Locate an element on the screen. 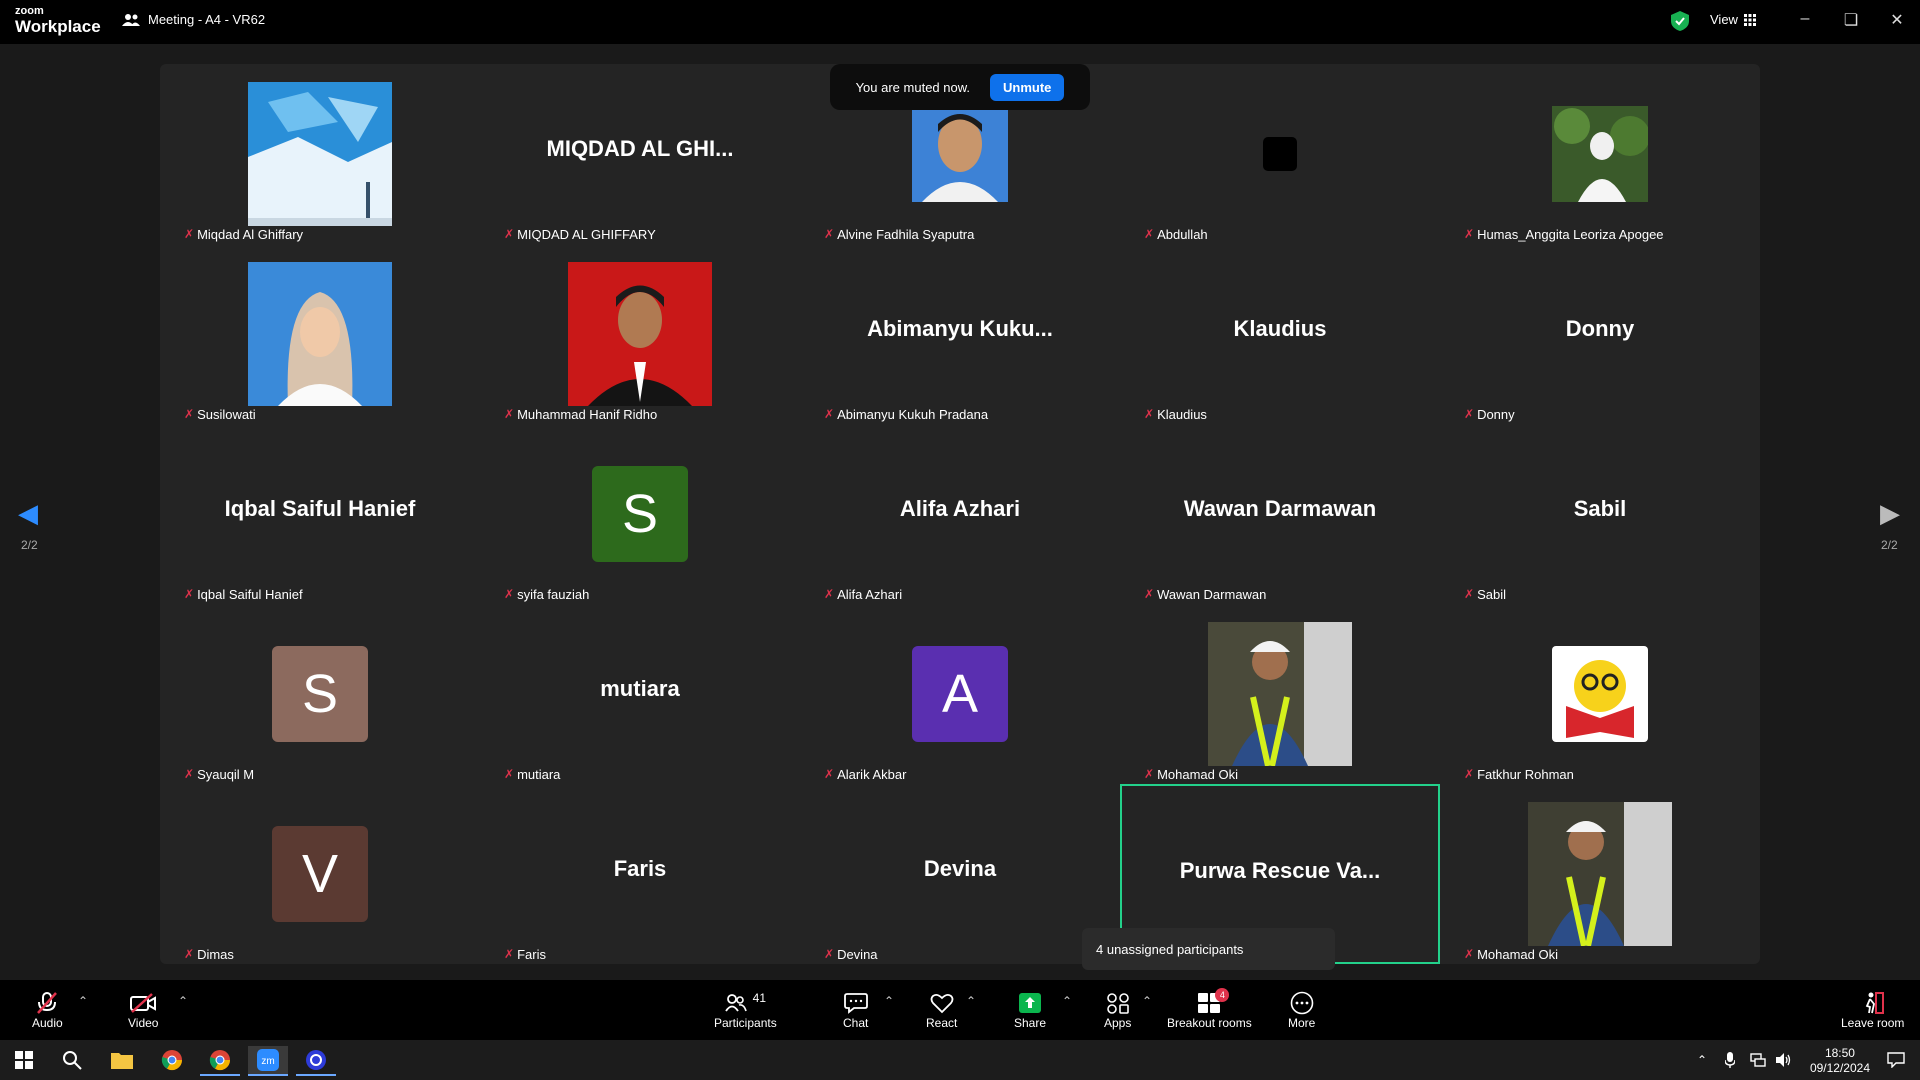 This screenshot has width=1920, height=1080. view-label: View is located at coordinates (1724, 19).